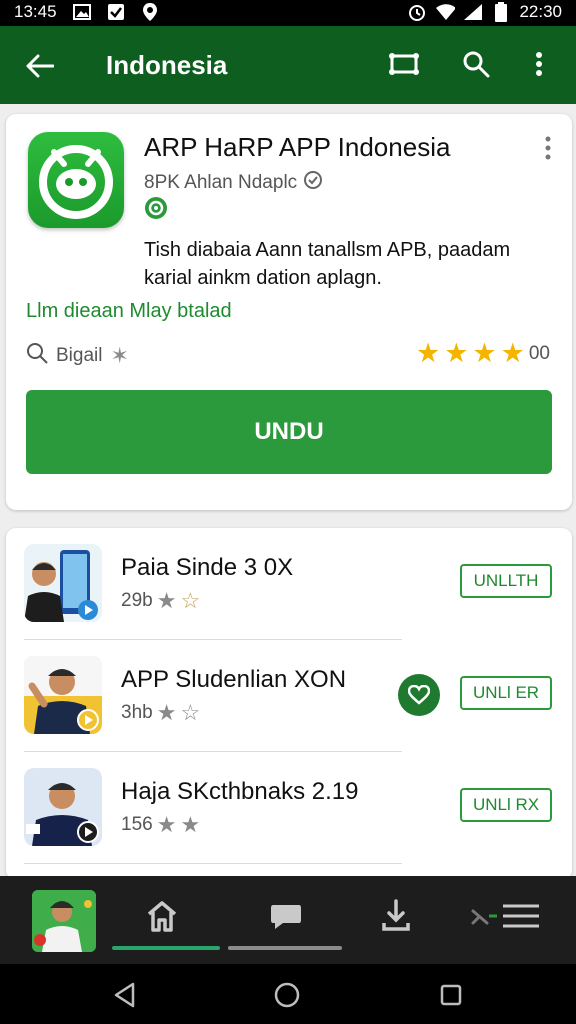  What do you see at coordinates (40, 66) in the screenshot?
I see `back-arrow-icon` at bounding box center [40, 66].